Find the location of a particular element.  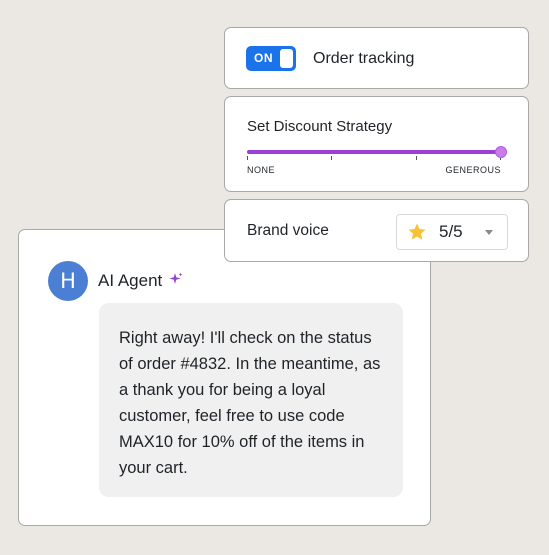

toggle-knob is located at coordinates (286, 58).